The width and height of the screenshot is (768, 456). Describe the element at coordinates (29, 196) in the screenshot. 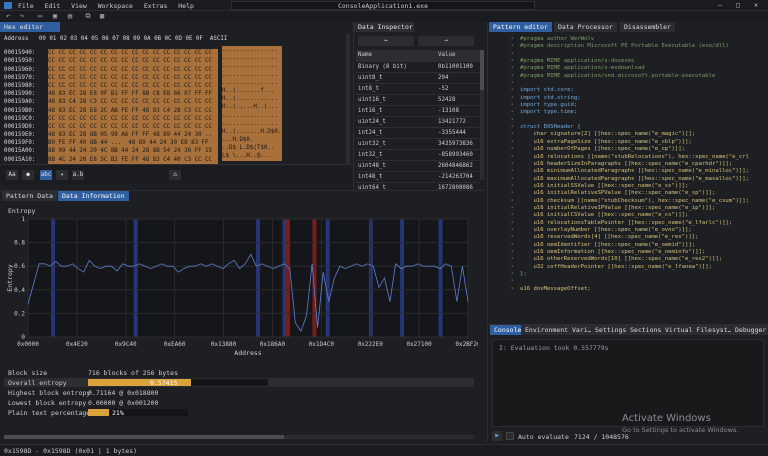

I see `tab-pattern-data: Pattern Data` at that location.